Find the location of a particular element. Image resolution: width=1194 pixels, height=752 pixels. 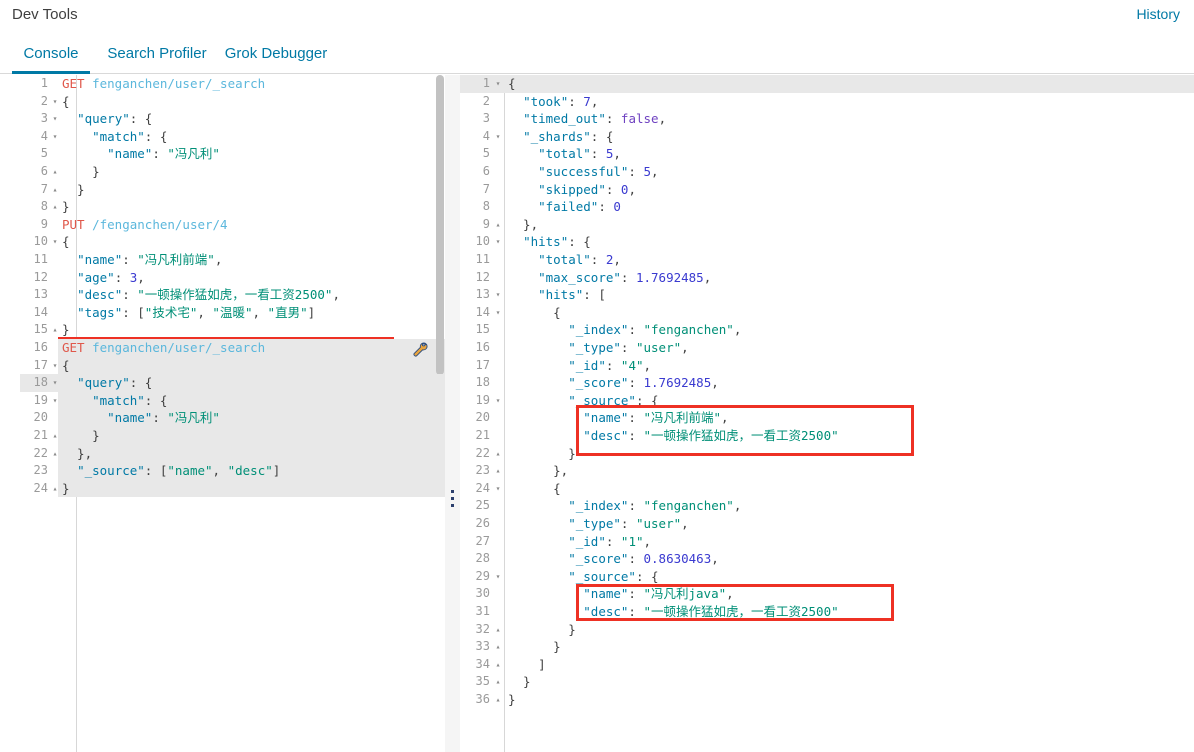

code-line: 30 "name": "冯凡利java", is located at coordinates (827, 594).